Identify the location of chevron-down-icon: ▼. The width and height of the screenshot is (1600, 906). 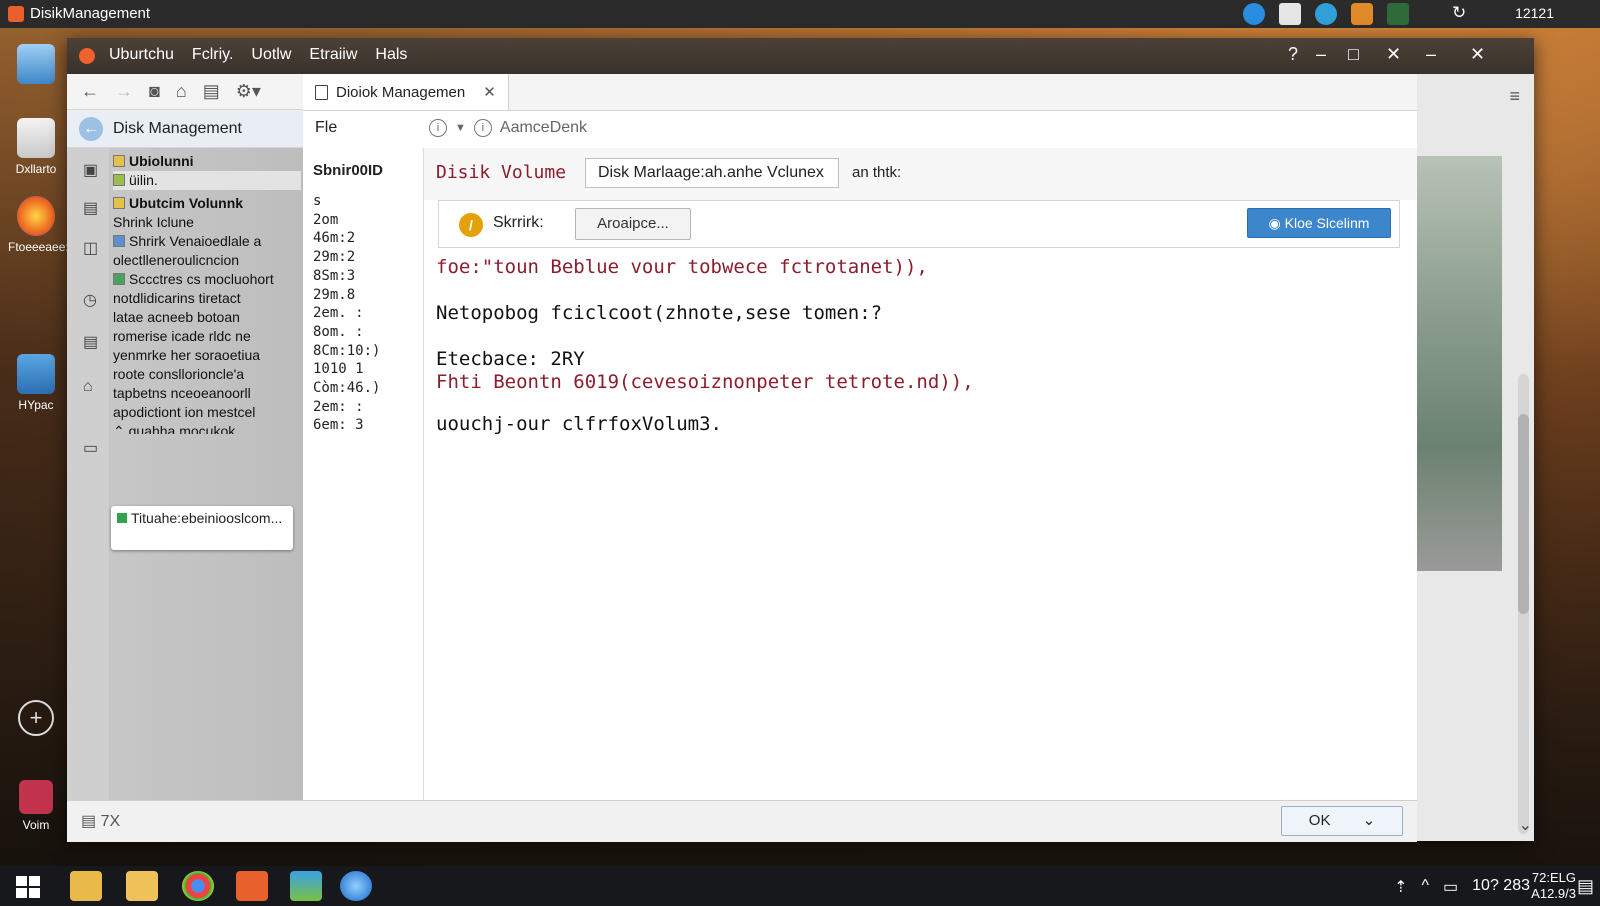
(460, 128).